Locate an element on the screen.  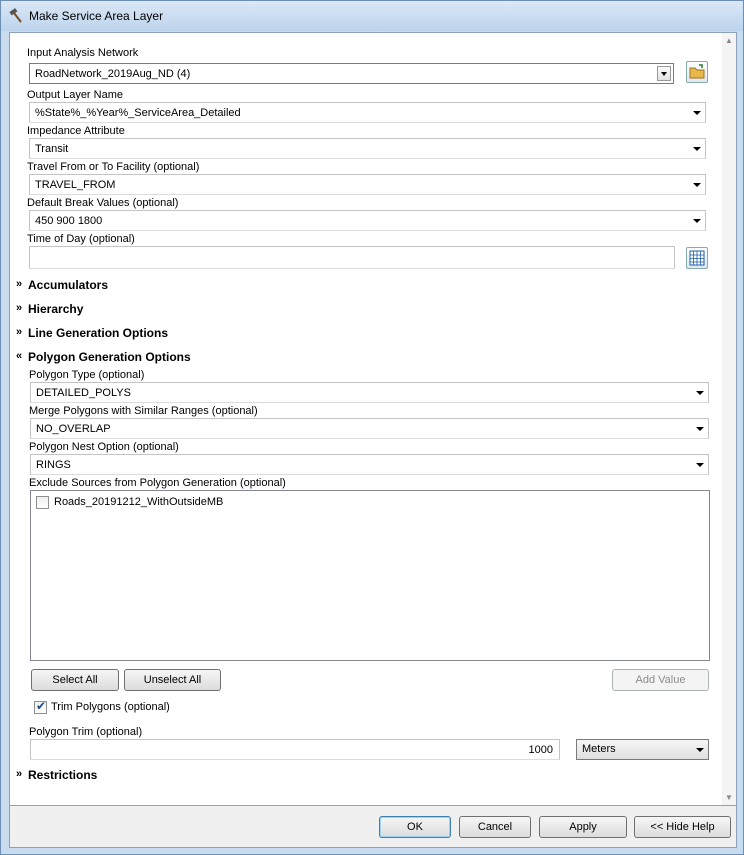
hide-help-button: << Hide Help is located at coordinates (682, 827).